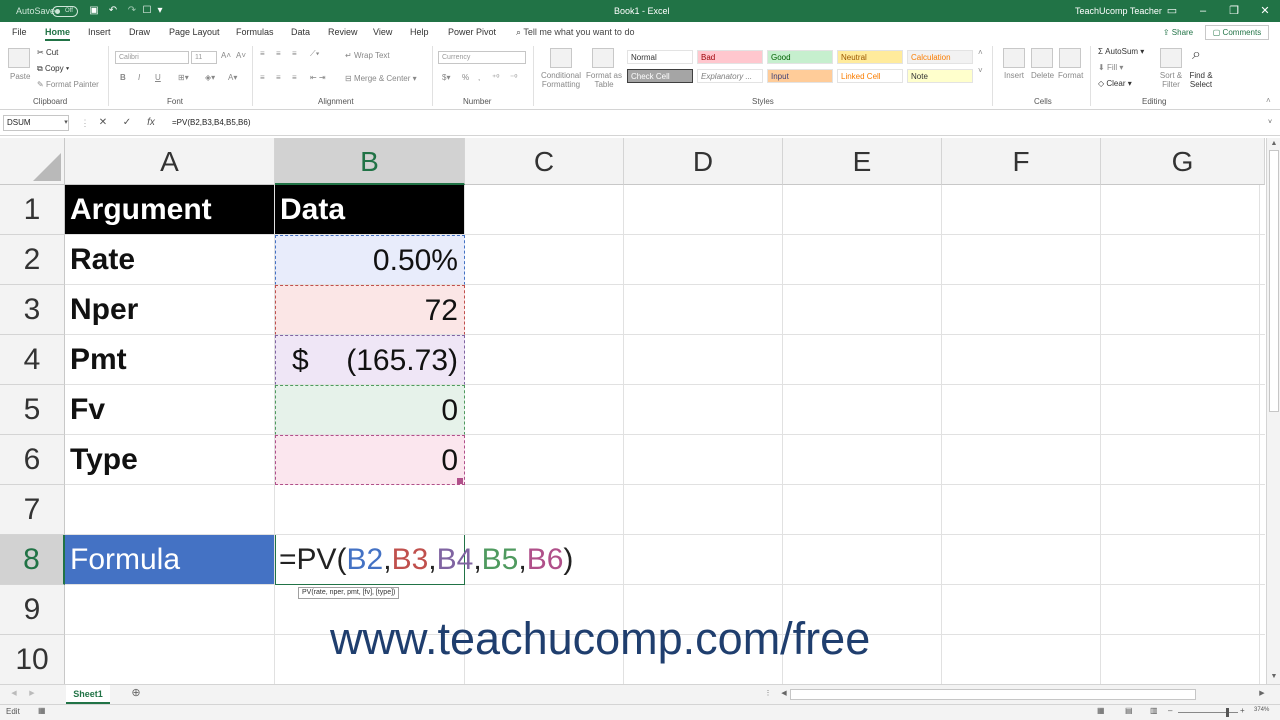  I want to click on customize-qat-icon: ▾, so click(160, 11).